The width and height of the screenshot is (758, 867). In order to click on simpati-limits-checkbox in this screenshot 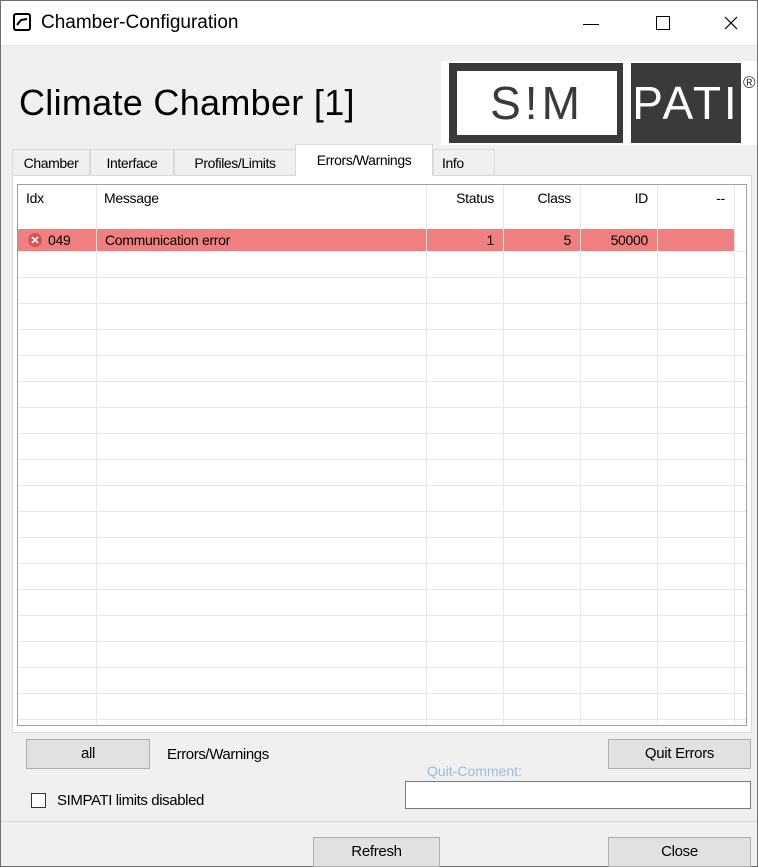, I will do `click(38, 800)`.